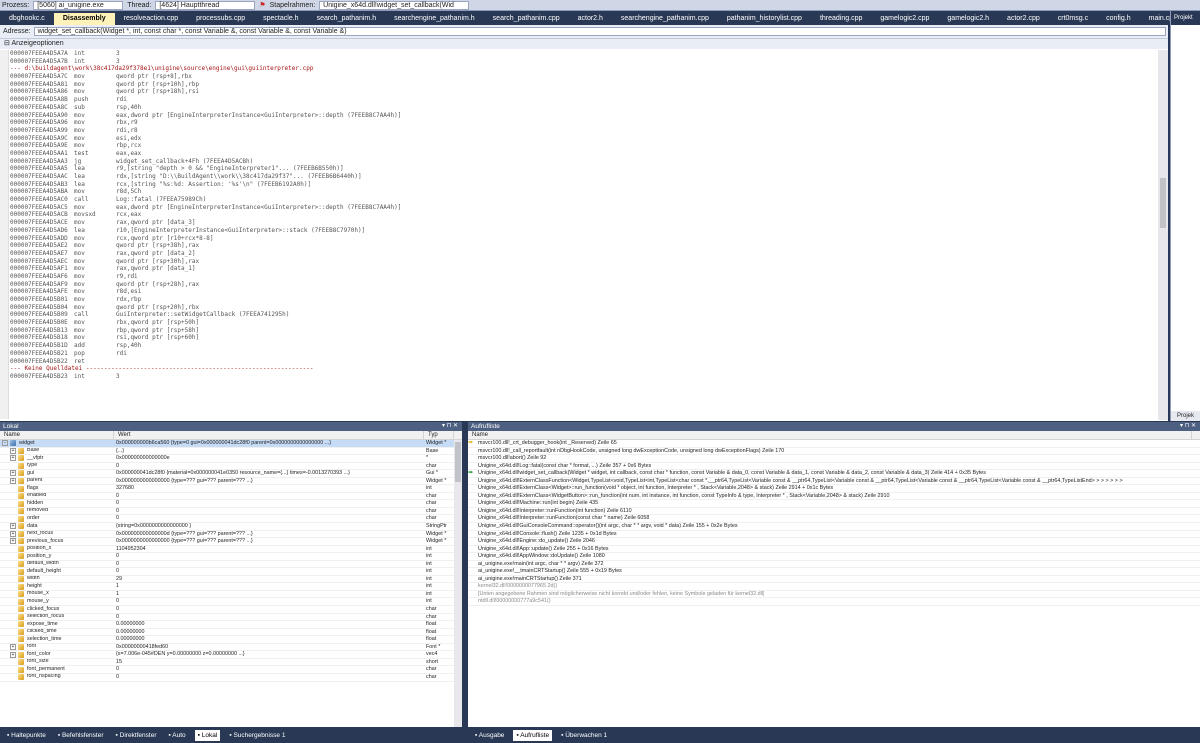  Describe the element at coordinates (4, 234) in the screenshot. I see `breakpoint-gutter` at that location.